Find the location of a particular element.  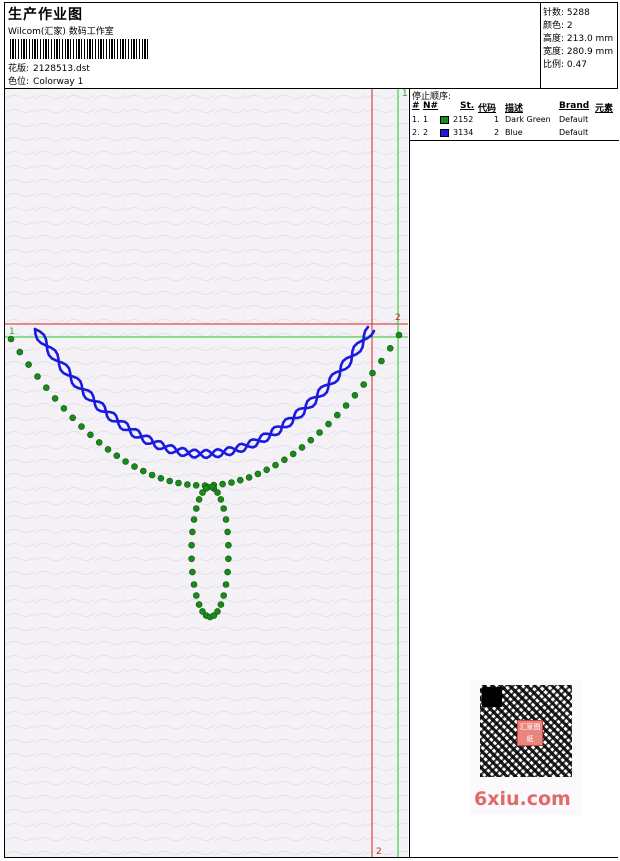

studio-name: Wilcom(汇家) 数码工作室 is located at coordinates (61, 32).